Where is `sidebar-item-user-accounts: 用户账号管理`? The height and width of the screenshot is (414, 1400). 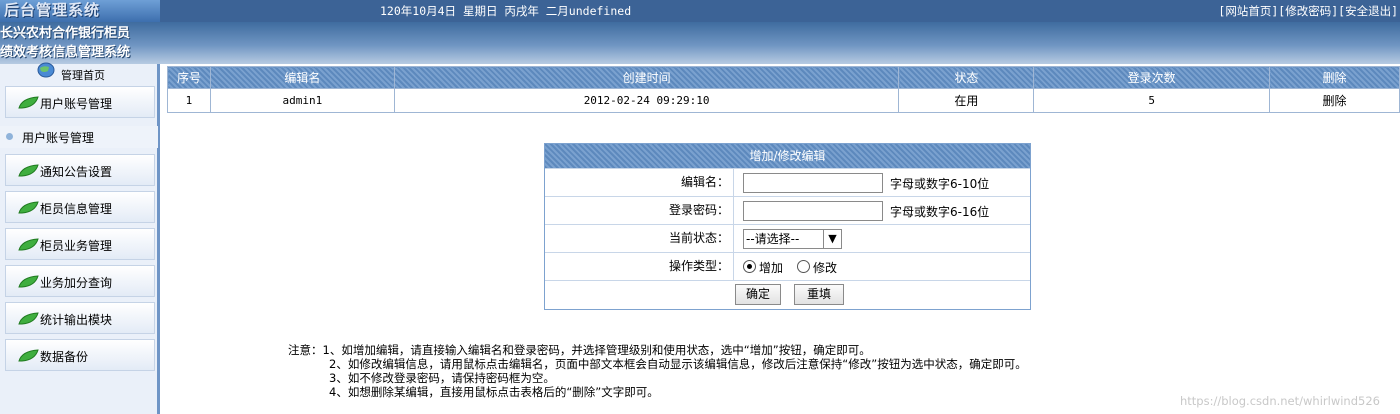 sidebar-item-user-accounts: 用户账号管理 is located at coordinates (80, 102).